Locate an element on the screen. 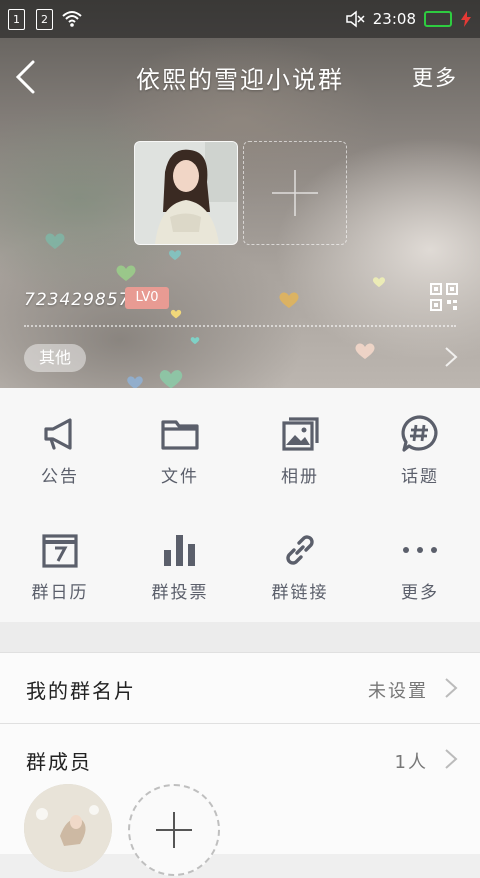  folder-icon is located at coordinates (180, 435).